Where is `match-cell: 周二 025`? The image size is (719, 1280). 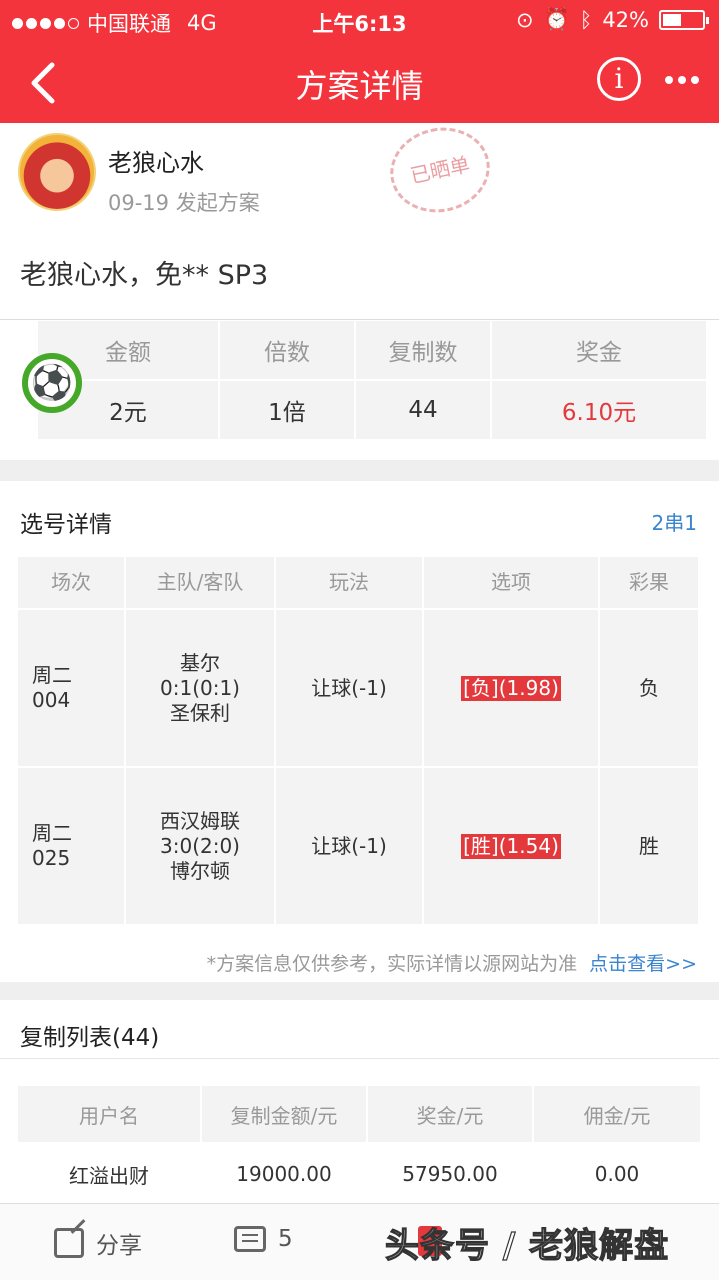
match-cell: 周二 025 is located at coordinates (71, 846).